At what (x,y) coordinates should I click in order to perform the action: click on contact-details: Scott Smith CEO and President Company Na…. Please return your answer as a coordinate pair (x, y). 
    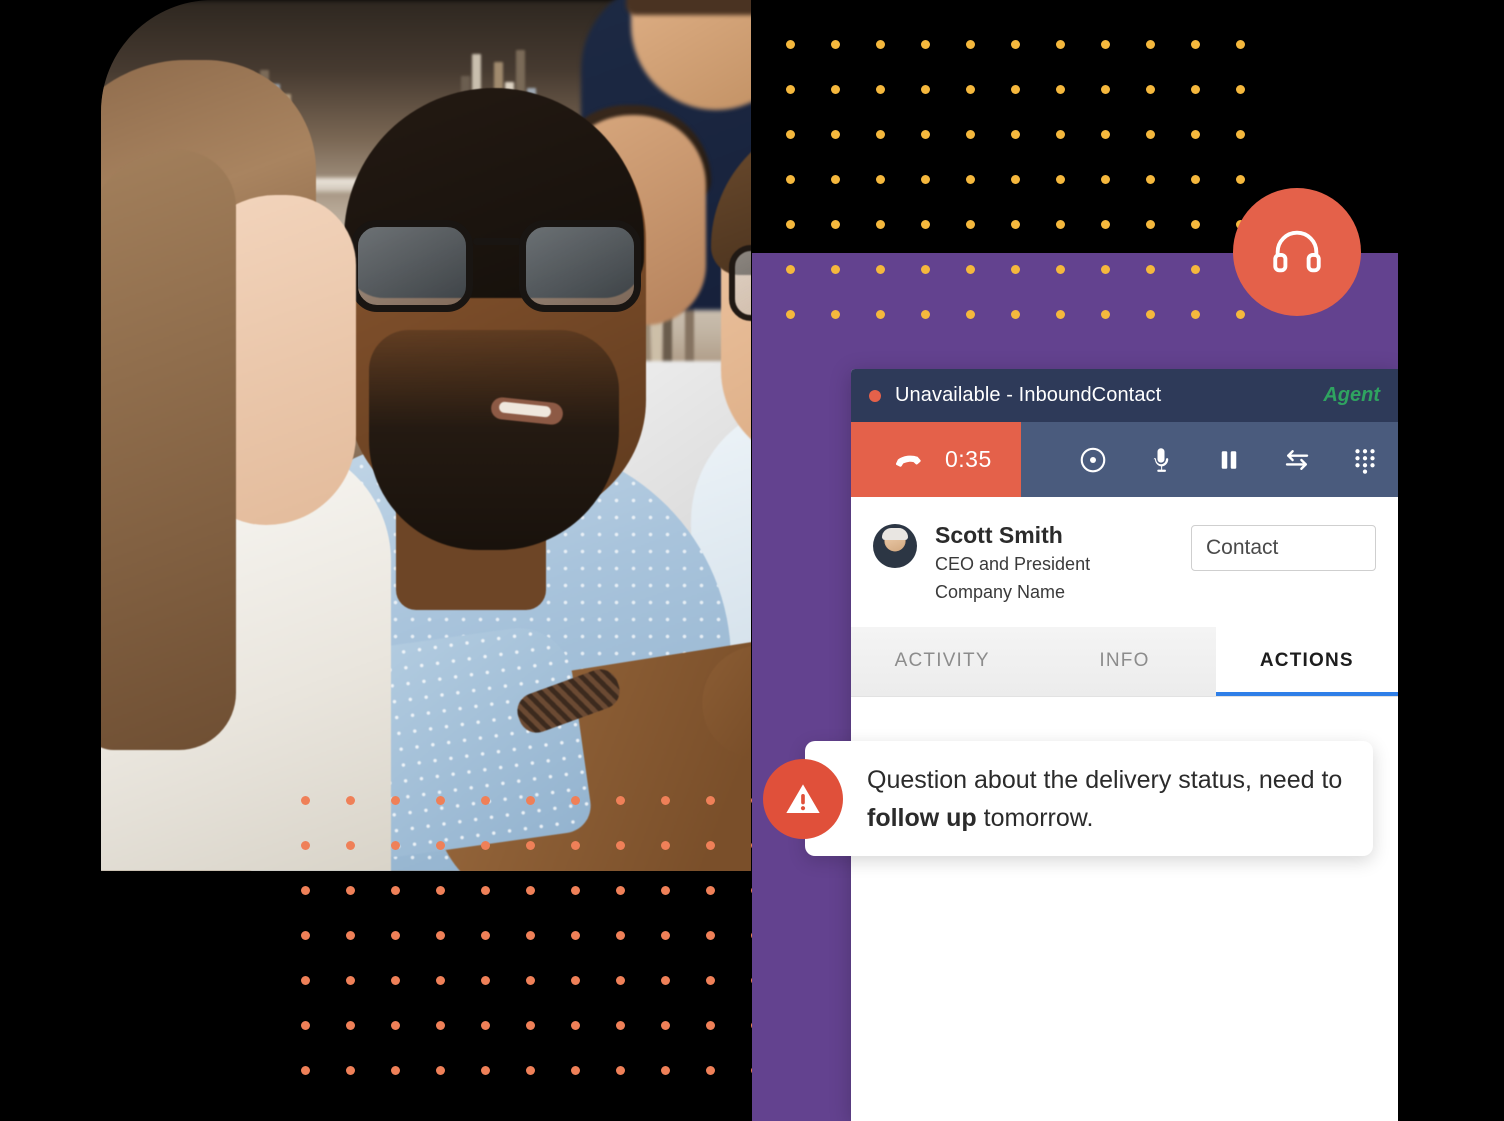
    Looking at the image, I should click on (1012, 564).